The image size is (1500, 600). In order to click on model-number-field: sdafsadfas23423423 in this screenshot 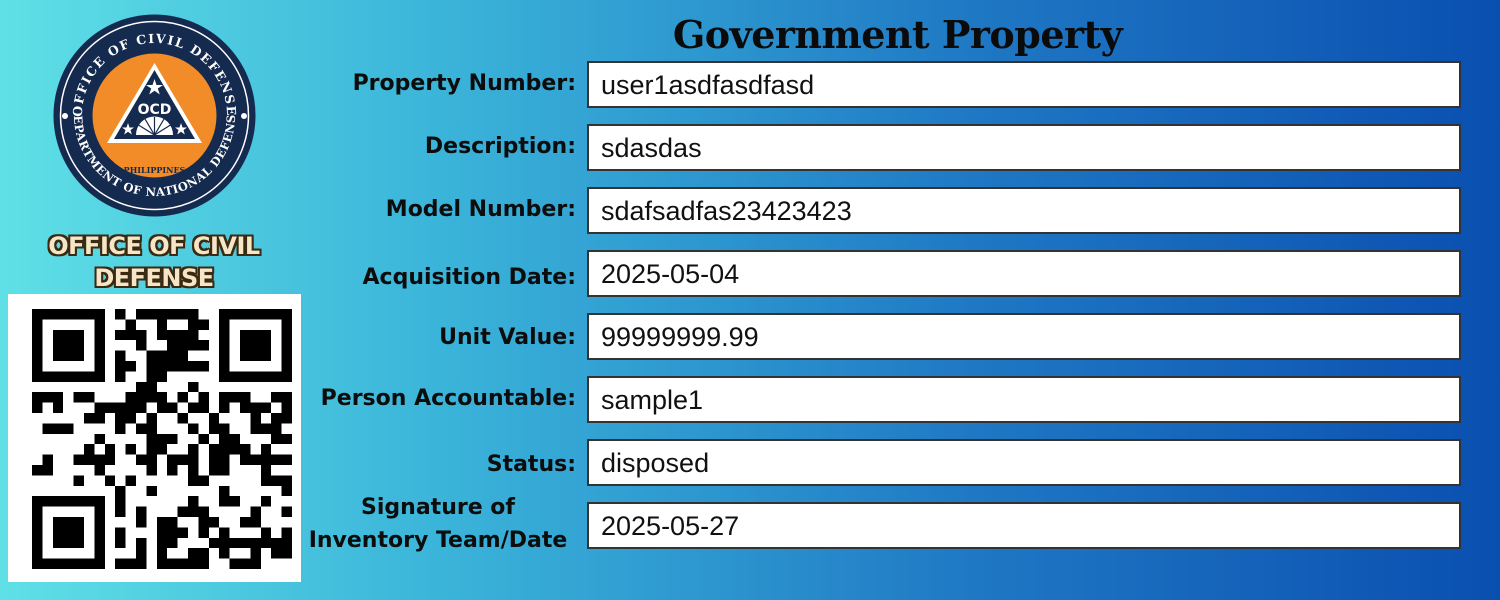, I will do `click(1024, 210)`.